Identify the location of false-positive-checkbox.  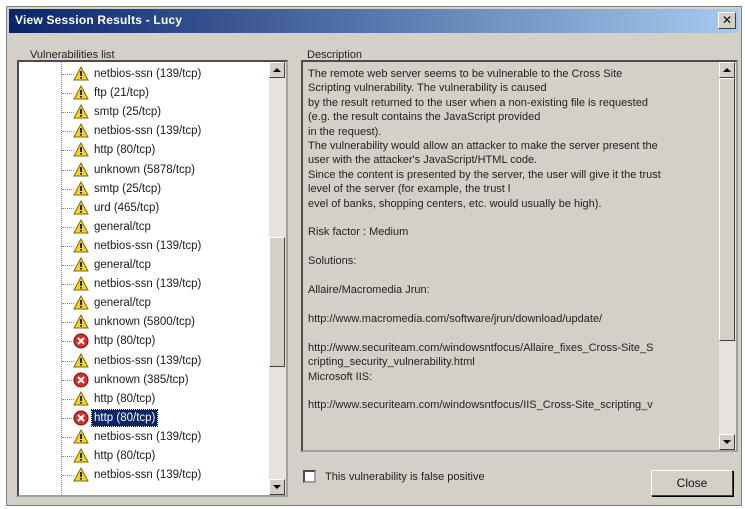
(309, 476).